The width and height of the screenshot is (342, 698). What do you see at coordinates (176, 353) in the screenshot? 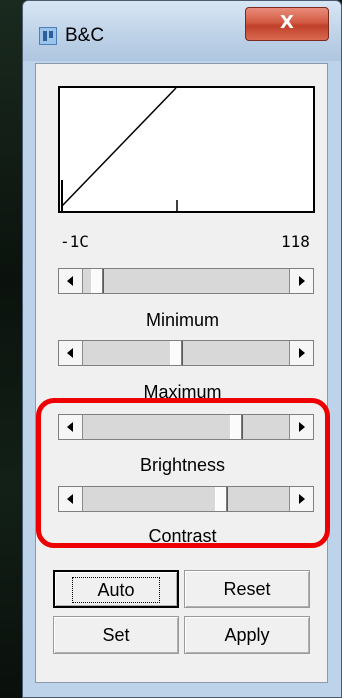
I see `maximum-slider-thumb` at bounding box center [176, 353].